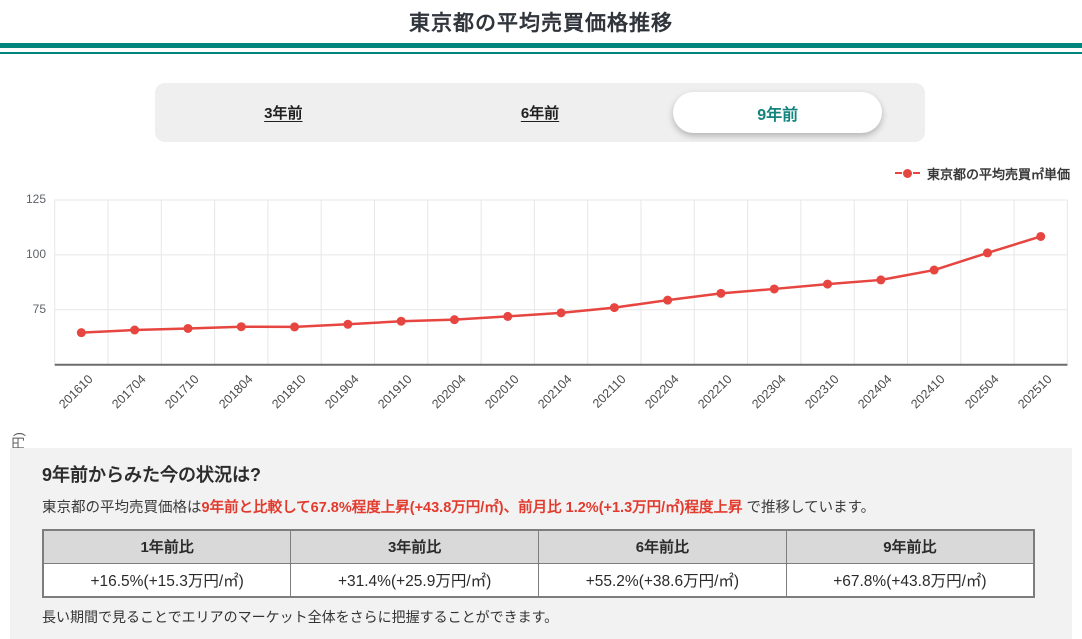 This screenshot has width=1082, height=639. What do you see at coordinates (35, 253) in the screenshot?
I see `y-tick-label: 100` at bounding box center [35, 253].